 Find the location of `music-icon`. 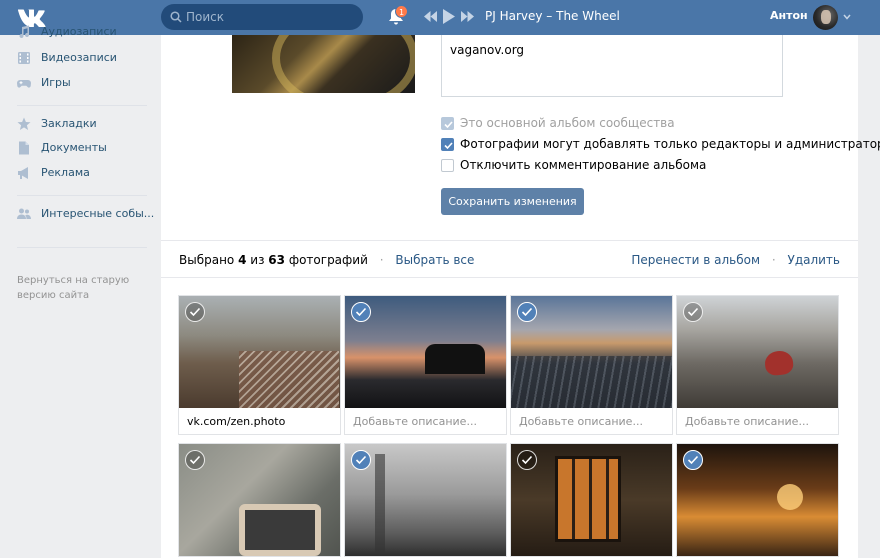

music-icon is located at coordinates (24, 32).